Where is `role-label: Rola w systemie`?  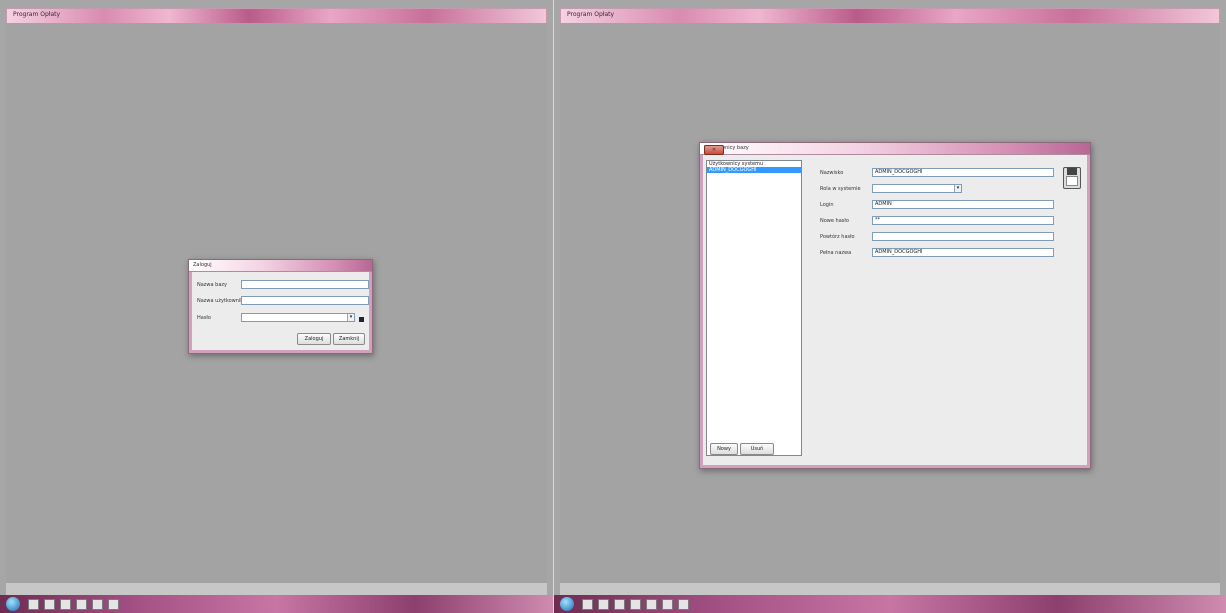 role-label: Rola w systemie is located at coordinates (840, 189).